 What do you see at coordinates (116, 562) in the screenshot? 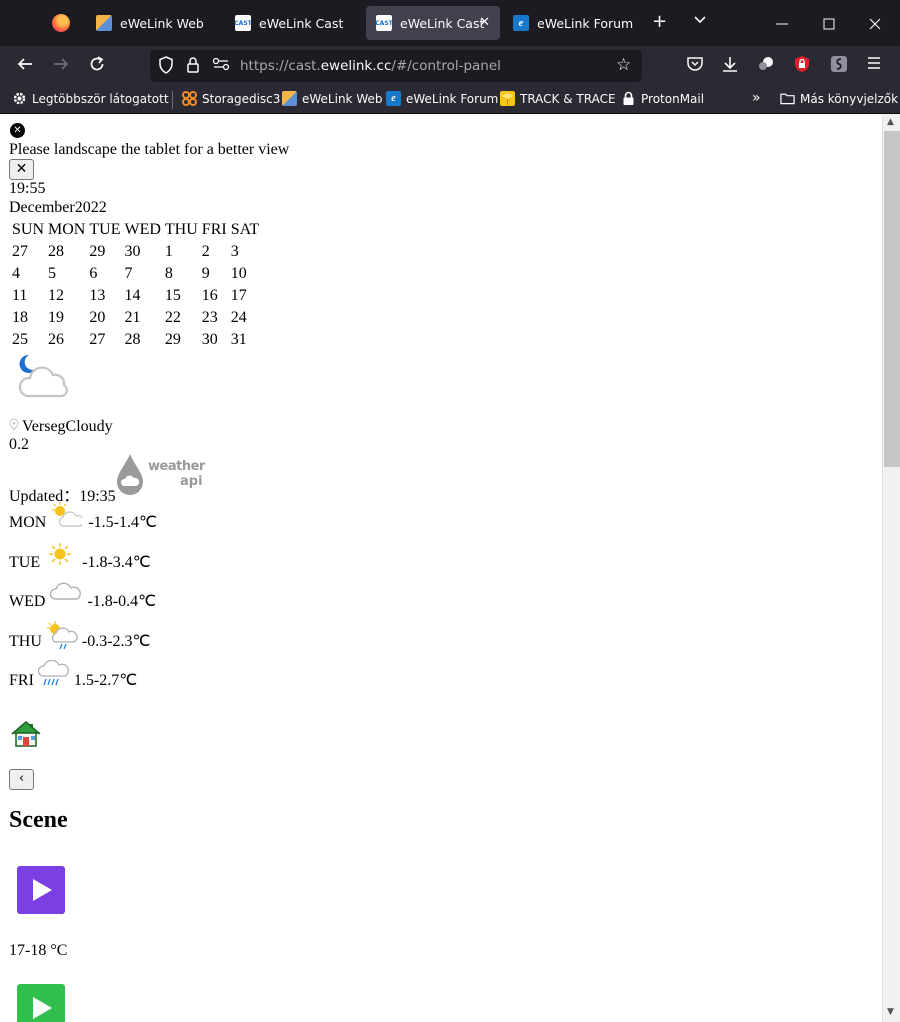
I see `forecast-range: -1.8-3.4℃` at bounding box center [116, 562].